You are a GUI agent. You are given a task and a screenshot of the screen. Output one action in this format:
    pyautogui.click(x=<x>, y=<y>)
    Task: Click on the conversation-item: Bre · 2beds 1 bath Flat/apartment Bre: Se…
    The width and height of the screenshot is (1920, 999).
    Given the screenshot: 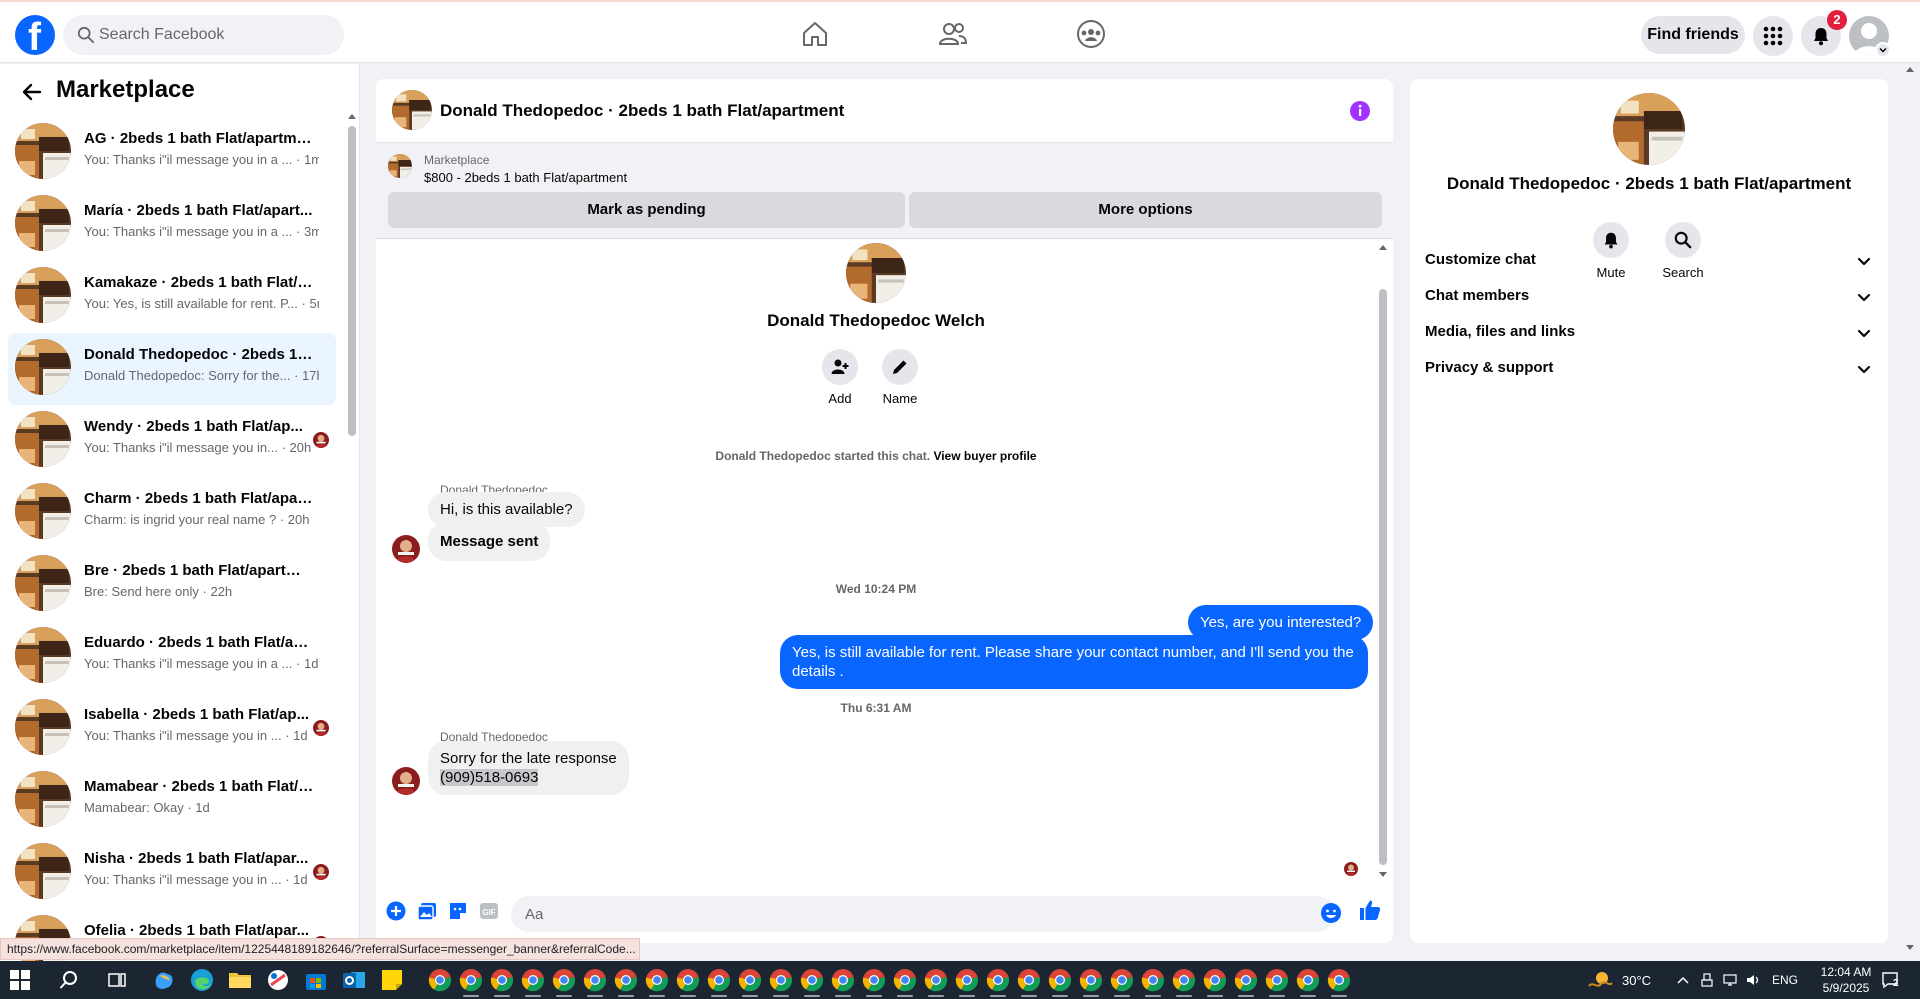 What is the action you would take?
    pyautogui.click(x=172, y=585)
    